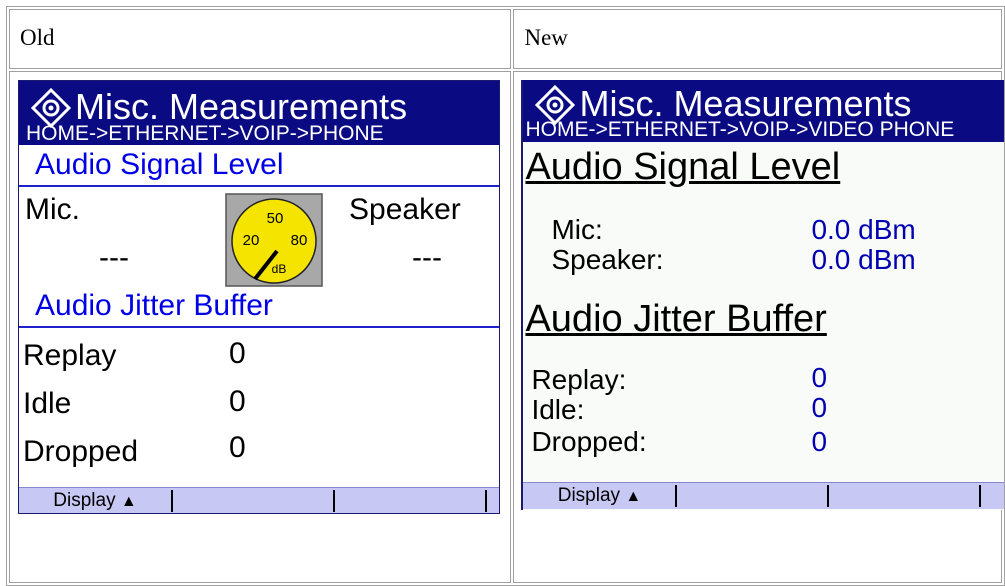  I want to click on new-display-softkey-label: Display, so click(589, 495).